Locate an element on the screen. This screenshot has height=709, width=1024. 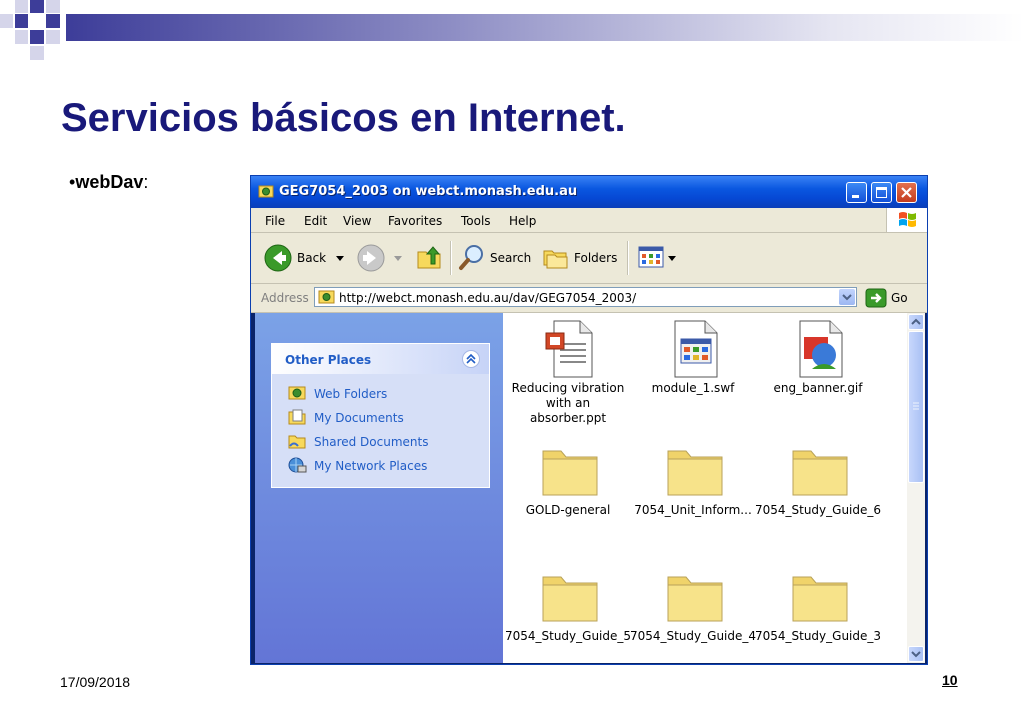
file-name-line: Reducing vibration is located at coordinates (568, 388).